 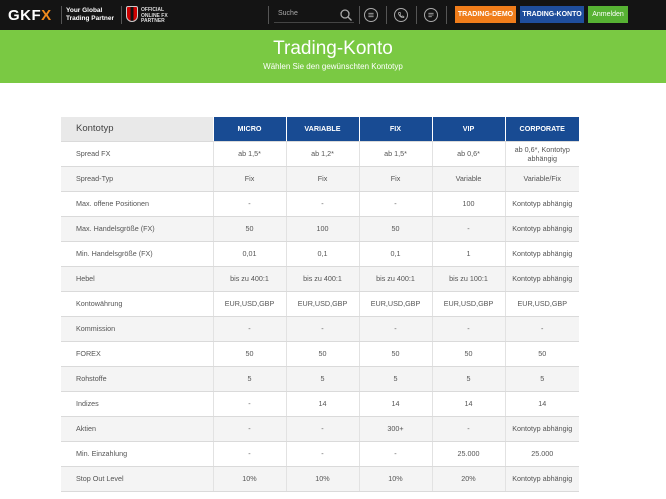 What do you see at coordinates (132, 14) in the screenshot?
I see `ac-milan-crest-icon` at bounding box center [132, 14].